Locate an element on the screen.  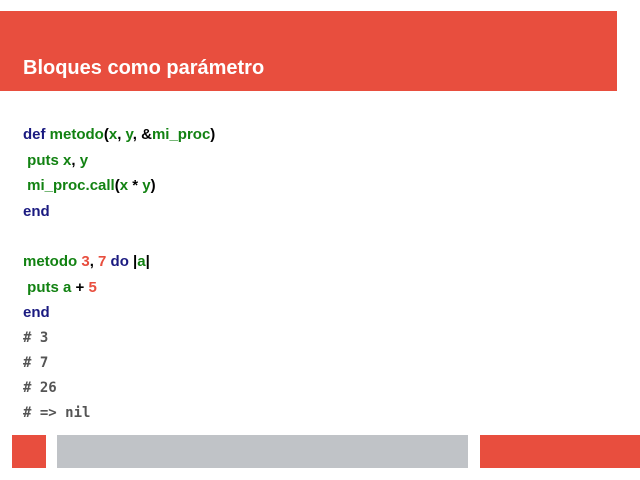
number-literal: 3 is located at coordinates (85, 261).